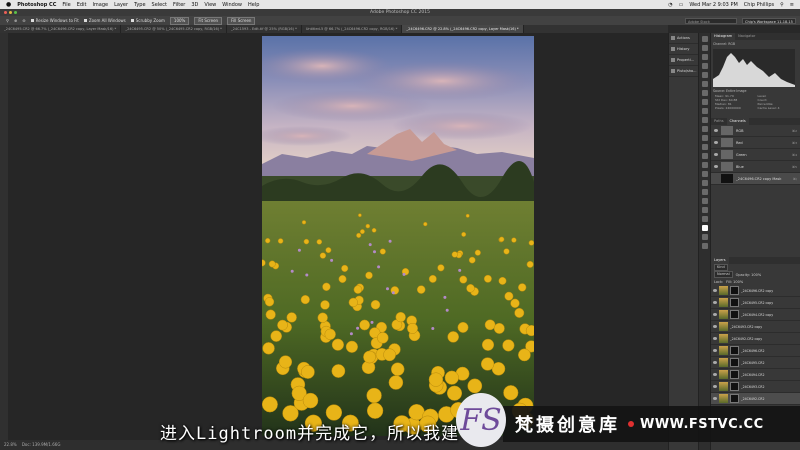 The width and height of the screenshot is (800, 450). Describe the element at coordinates (704, 75) in the screenshot. I see `crop-tool-icon` at that location.